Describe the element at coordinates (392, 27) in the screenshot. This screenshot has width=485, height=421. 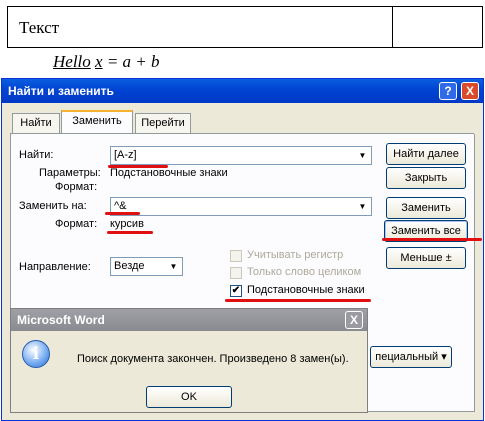
I see `table-divider` at that location.